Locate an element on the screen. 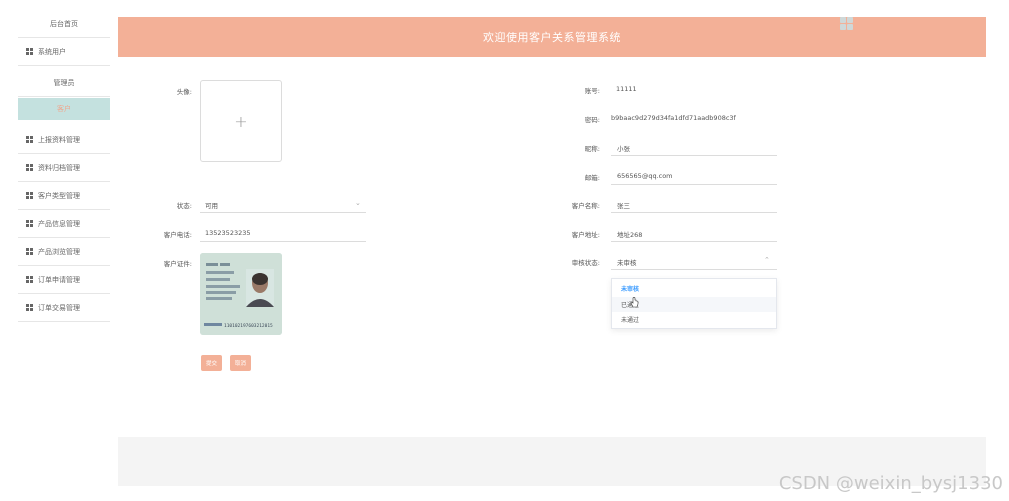  sidebar-item-label: 客户 is located at coordinates (64, 109).